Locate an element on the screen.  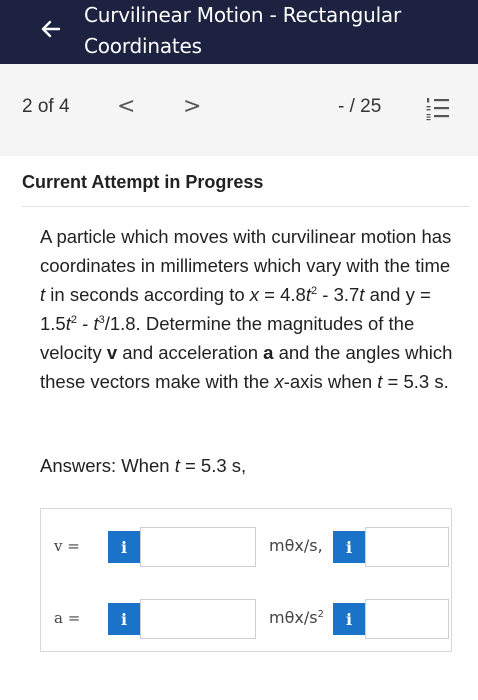
info-button-velocity: i is located at coordinates (124, 547).